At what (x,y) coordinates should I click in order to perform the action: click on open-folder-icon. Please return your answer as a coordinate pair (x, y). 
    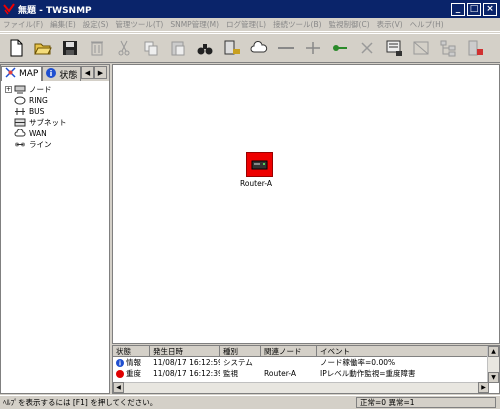
    Looking at the image, I should click on (43, 49).